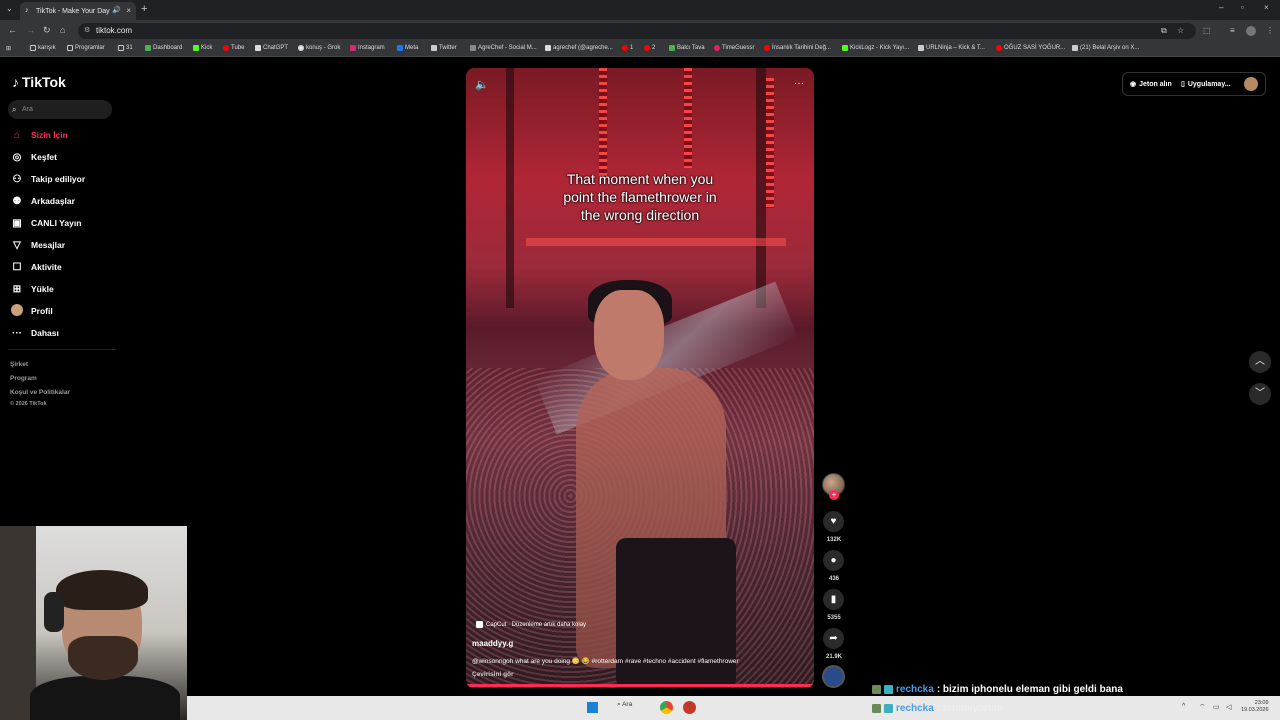  I want to click on app-icon, so click(689, 707).